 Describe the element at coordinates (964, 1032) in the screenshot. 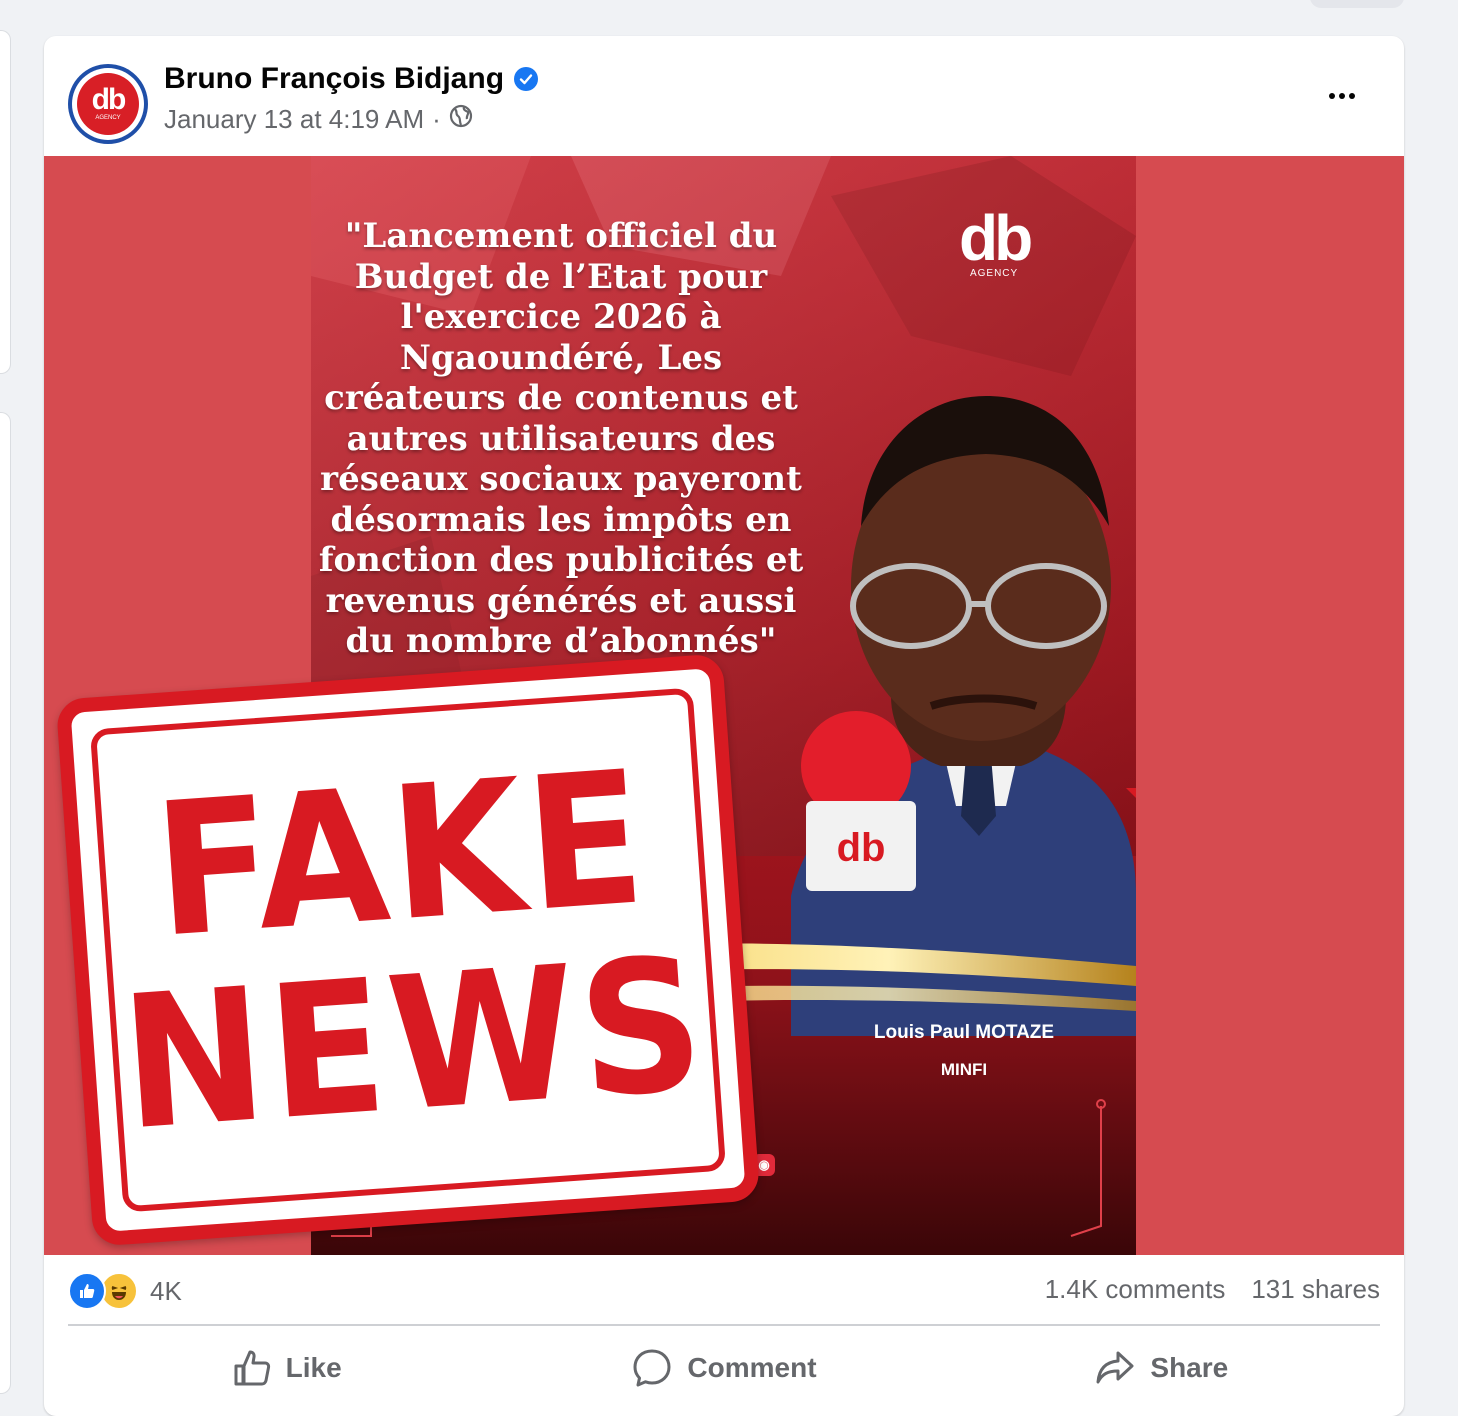

I see `person-name-caption: Louis Paul MOTAZE` at that location.